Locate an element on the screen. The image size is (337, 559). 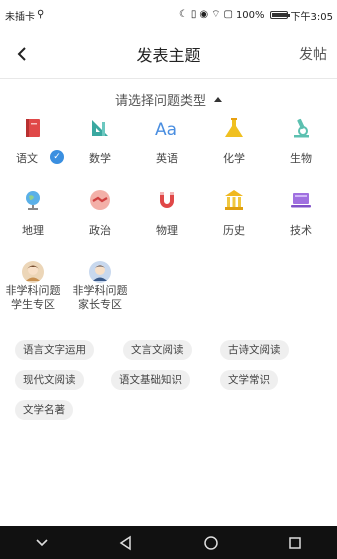
tag-chip: 现代文阅读 is located at coordinates (49, 380).